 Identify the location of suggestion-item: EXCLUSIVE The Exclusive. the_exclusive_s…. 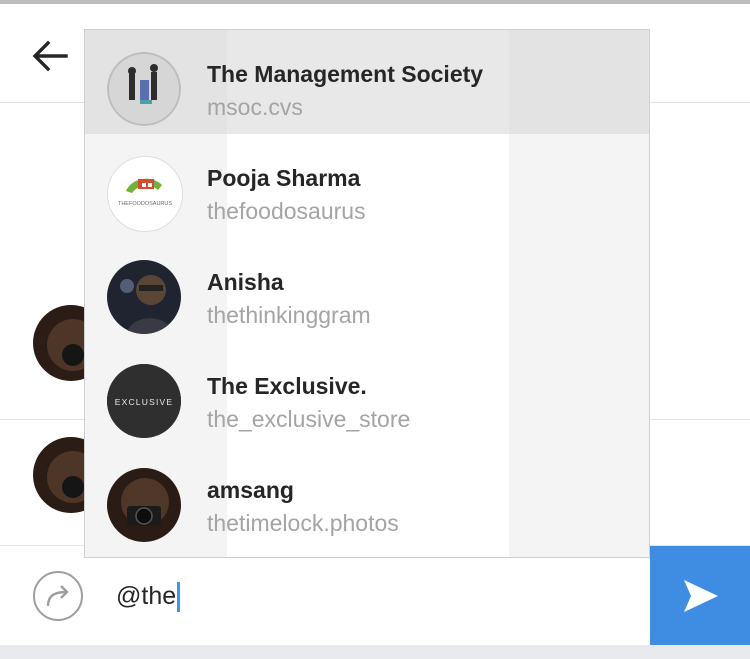
(367, 394).